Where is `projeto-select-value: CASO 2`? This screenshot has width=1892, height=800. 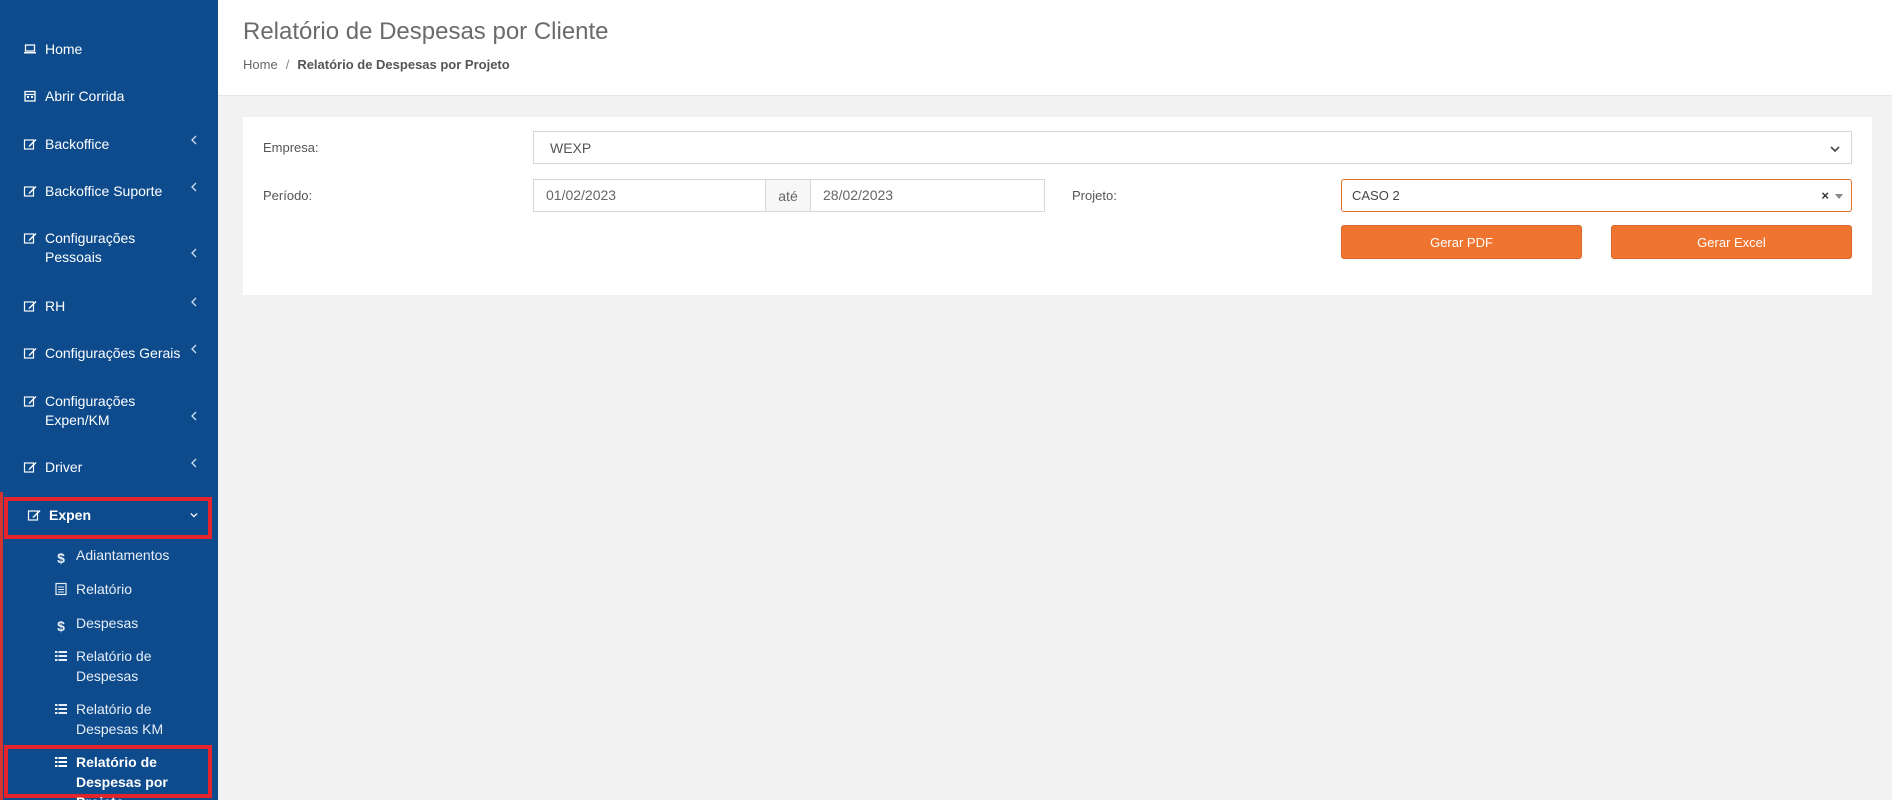 projeto-select-value: CASO 2 is located at coordinates (1376, 195).